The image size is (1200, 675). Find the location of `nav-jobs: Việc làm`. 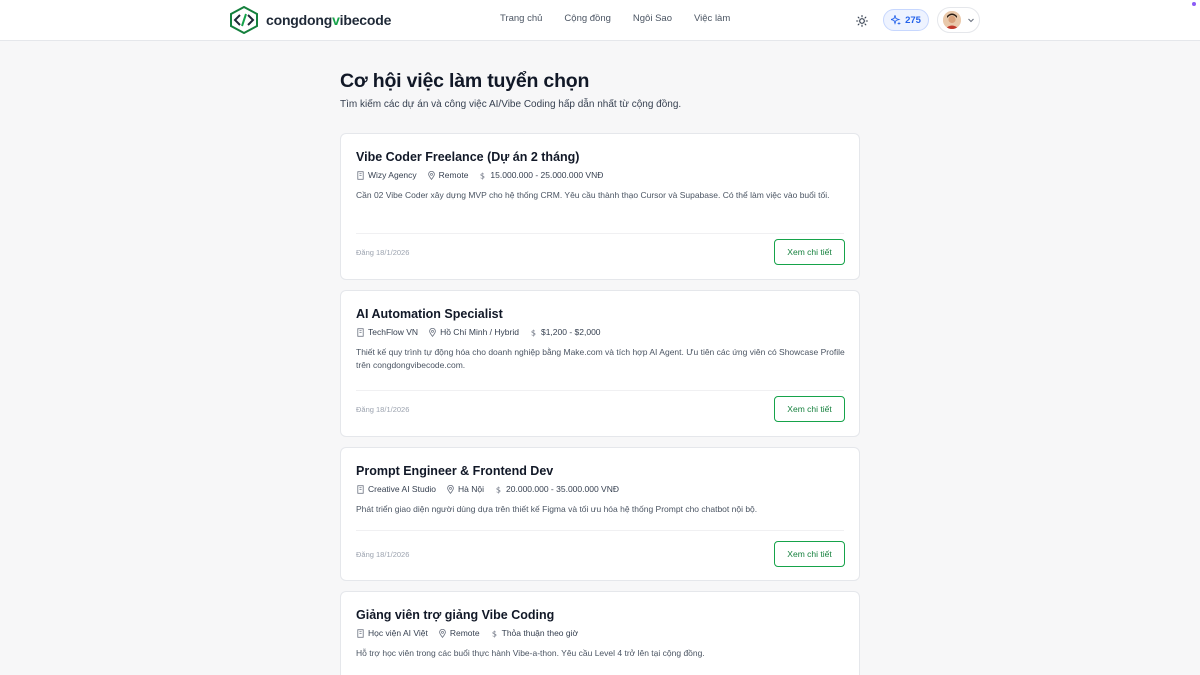

nav-jobs: Việc làm is located at coordinates (712, 18).